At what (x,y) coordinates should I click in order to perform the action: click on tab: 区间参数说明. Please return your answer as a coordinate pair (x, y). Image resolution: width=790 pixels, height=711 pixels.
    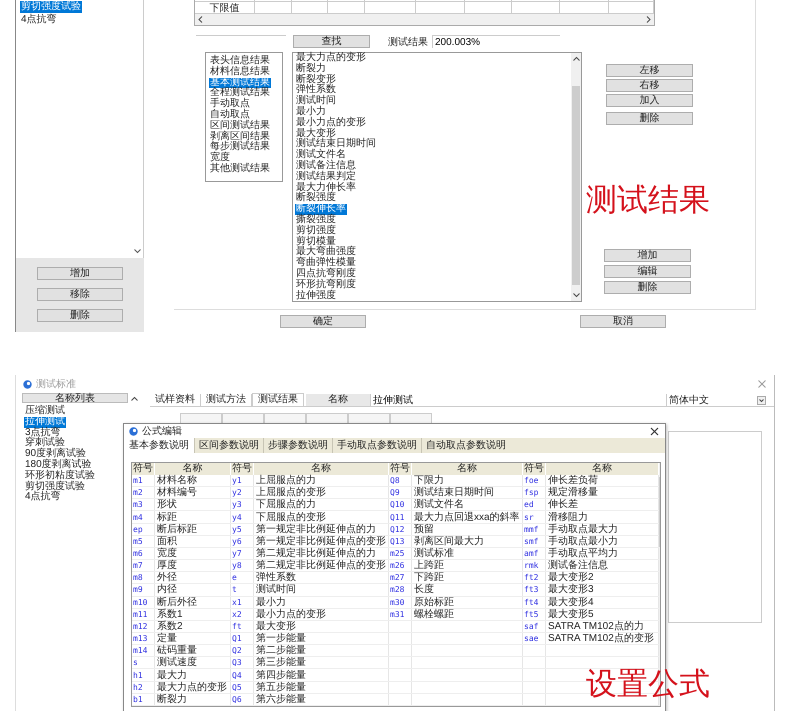
    Looking at the image, I should click on (228, 445).